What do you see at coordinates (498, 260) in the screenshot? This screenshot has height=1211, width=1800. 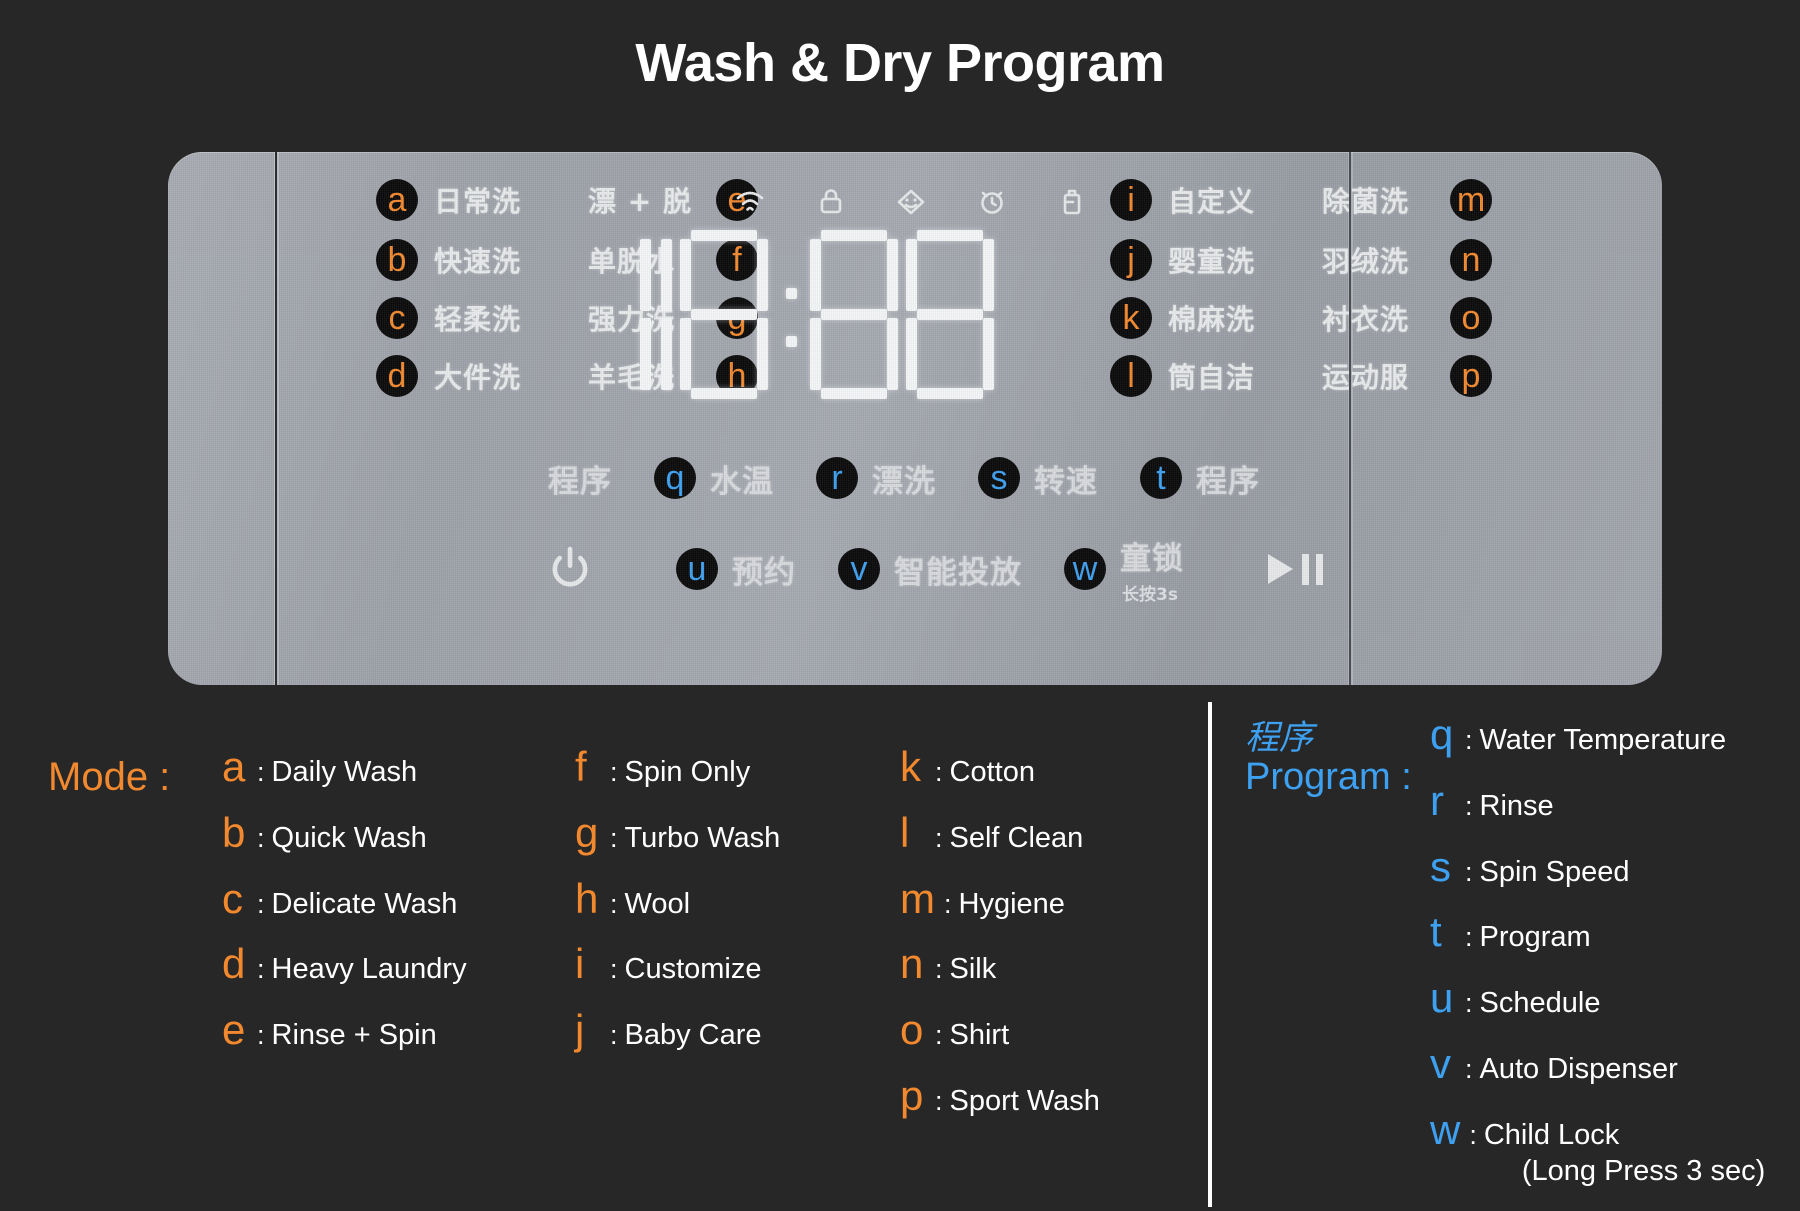 I see `mode-label-quick-wash: 快速洗` at bounding box center [498, 260].